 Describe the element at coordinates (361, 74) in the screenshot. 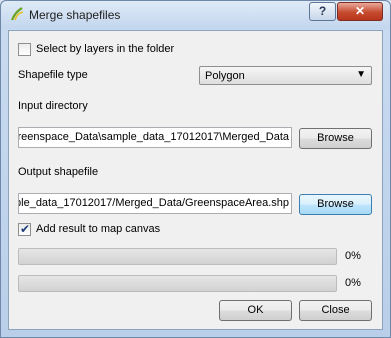

I see `chevron-down-icon: ▼` at that location.